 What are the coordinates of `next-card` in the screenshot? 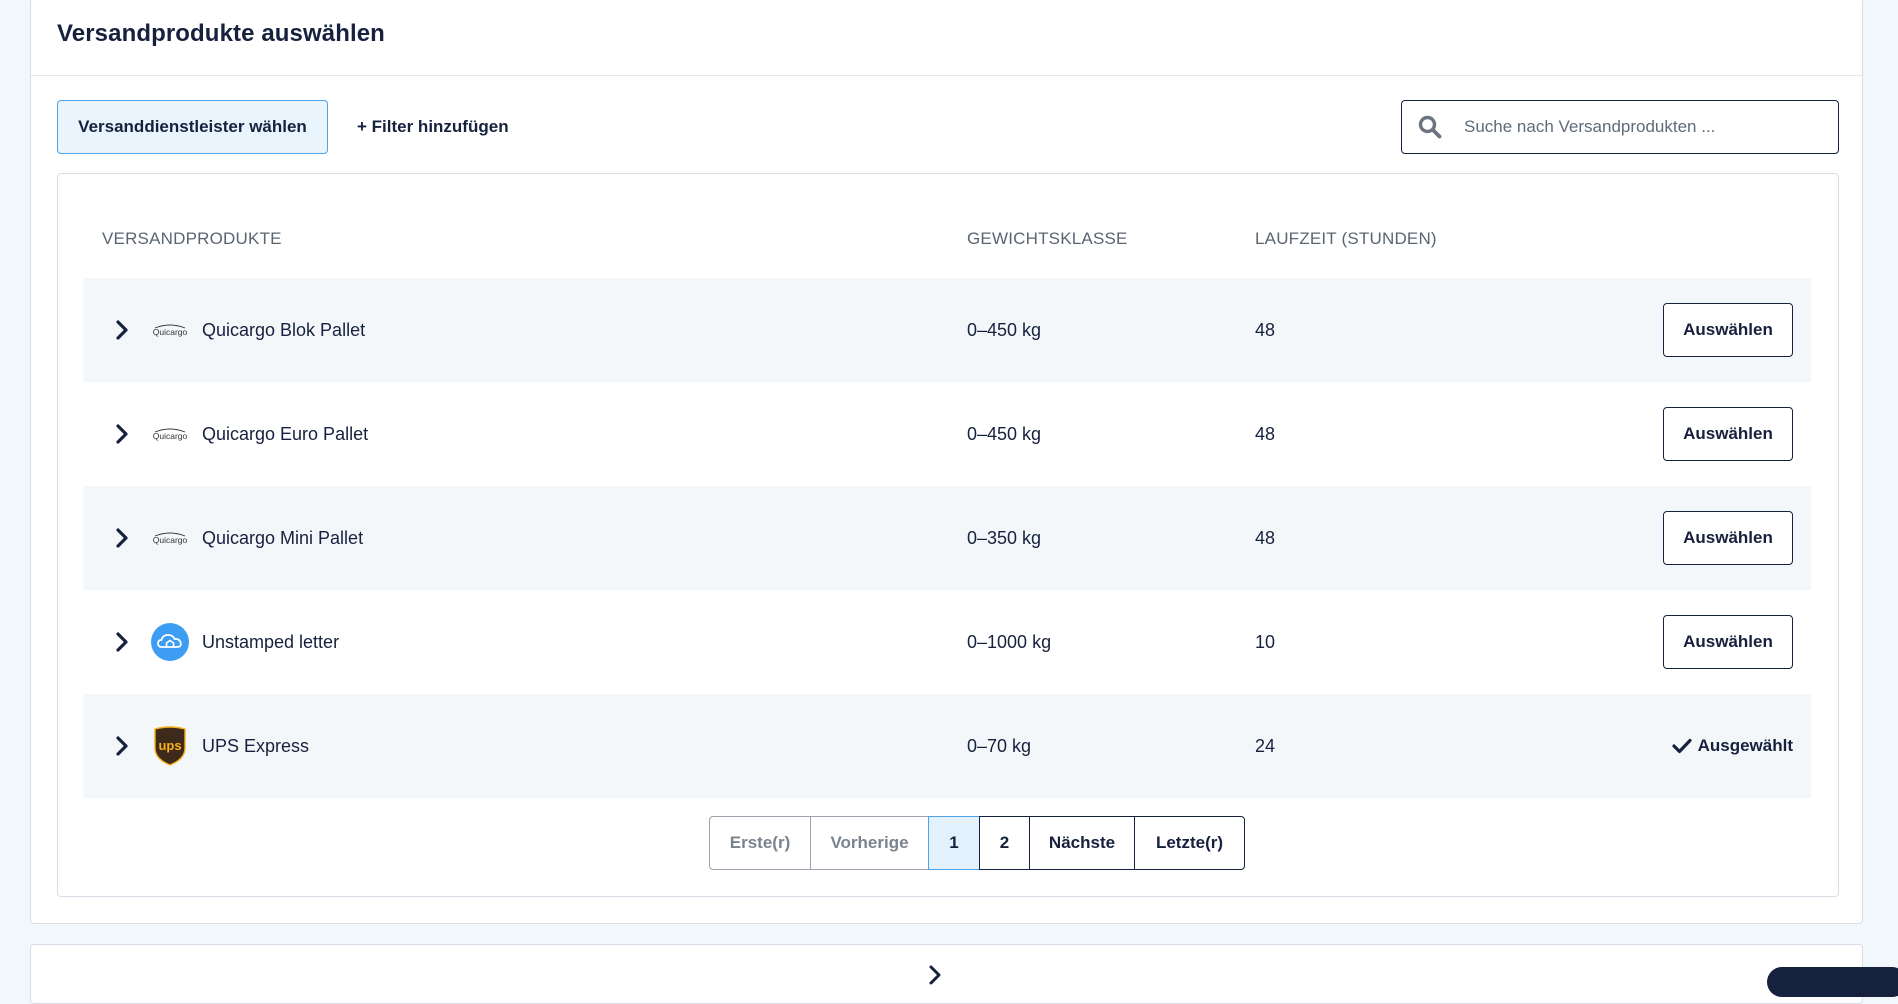 It's located at (964, 974).